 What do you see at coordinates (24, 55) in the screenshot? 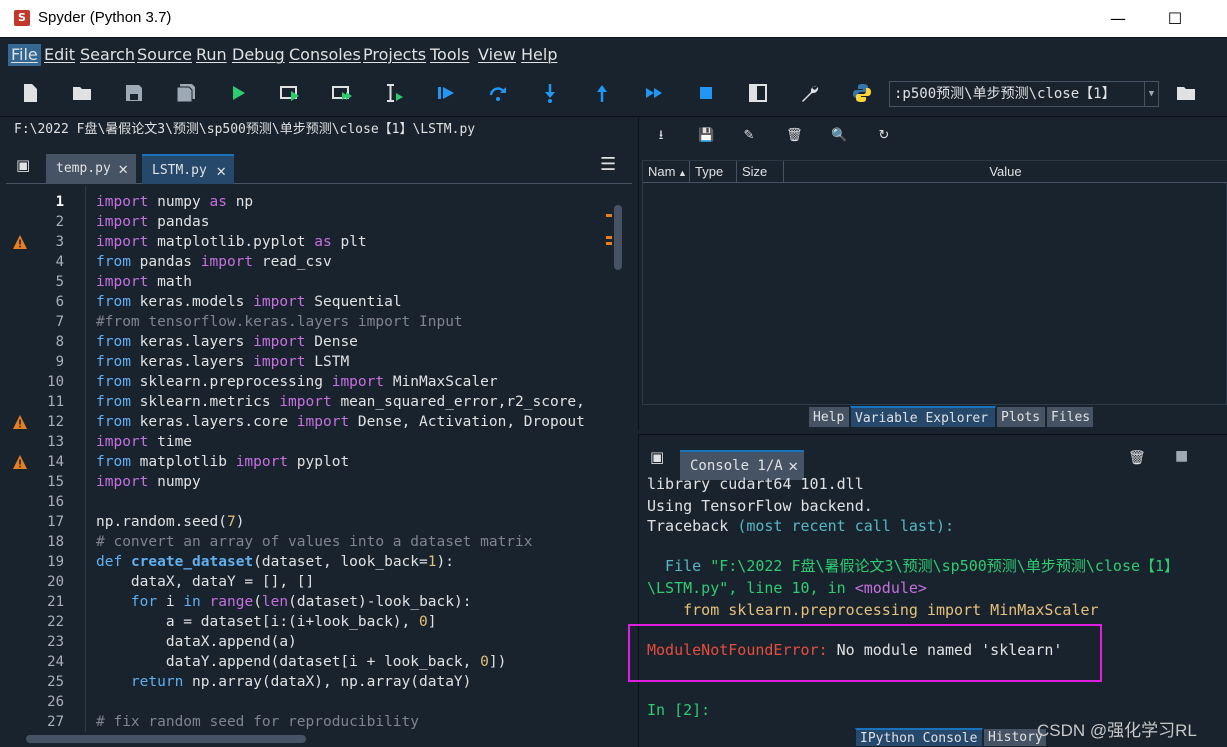
I see `menu-file: File` at bounding box center [24, 55].